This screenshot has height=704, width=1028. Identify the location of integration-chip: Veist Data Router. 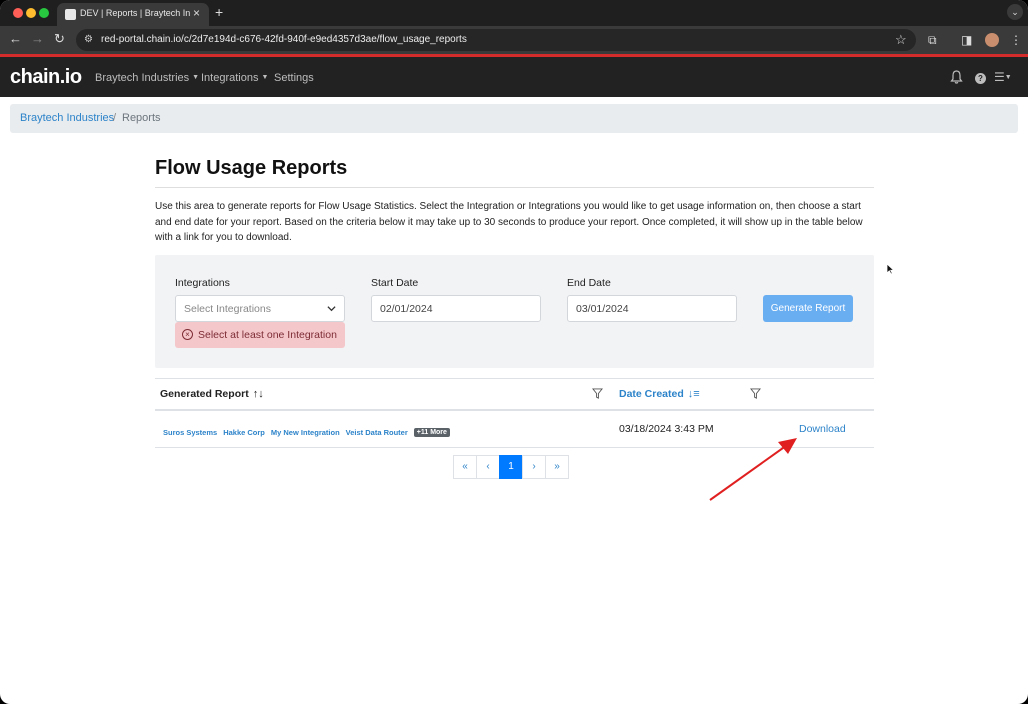
(377, 432).